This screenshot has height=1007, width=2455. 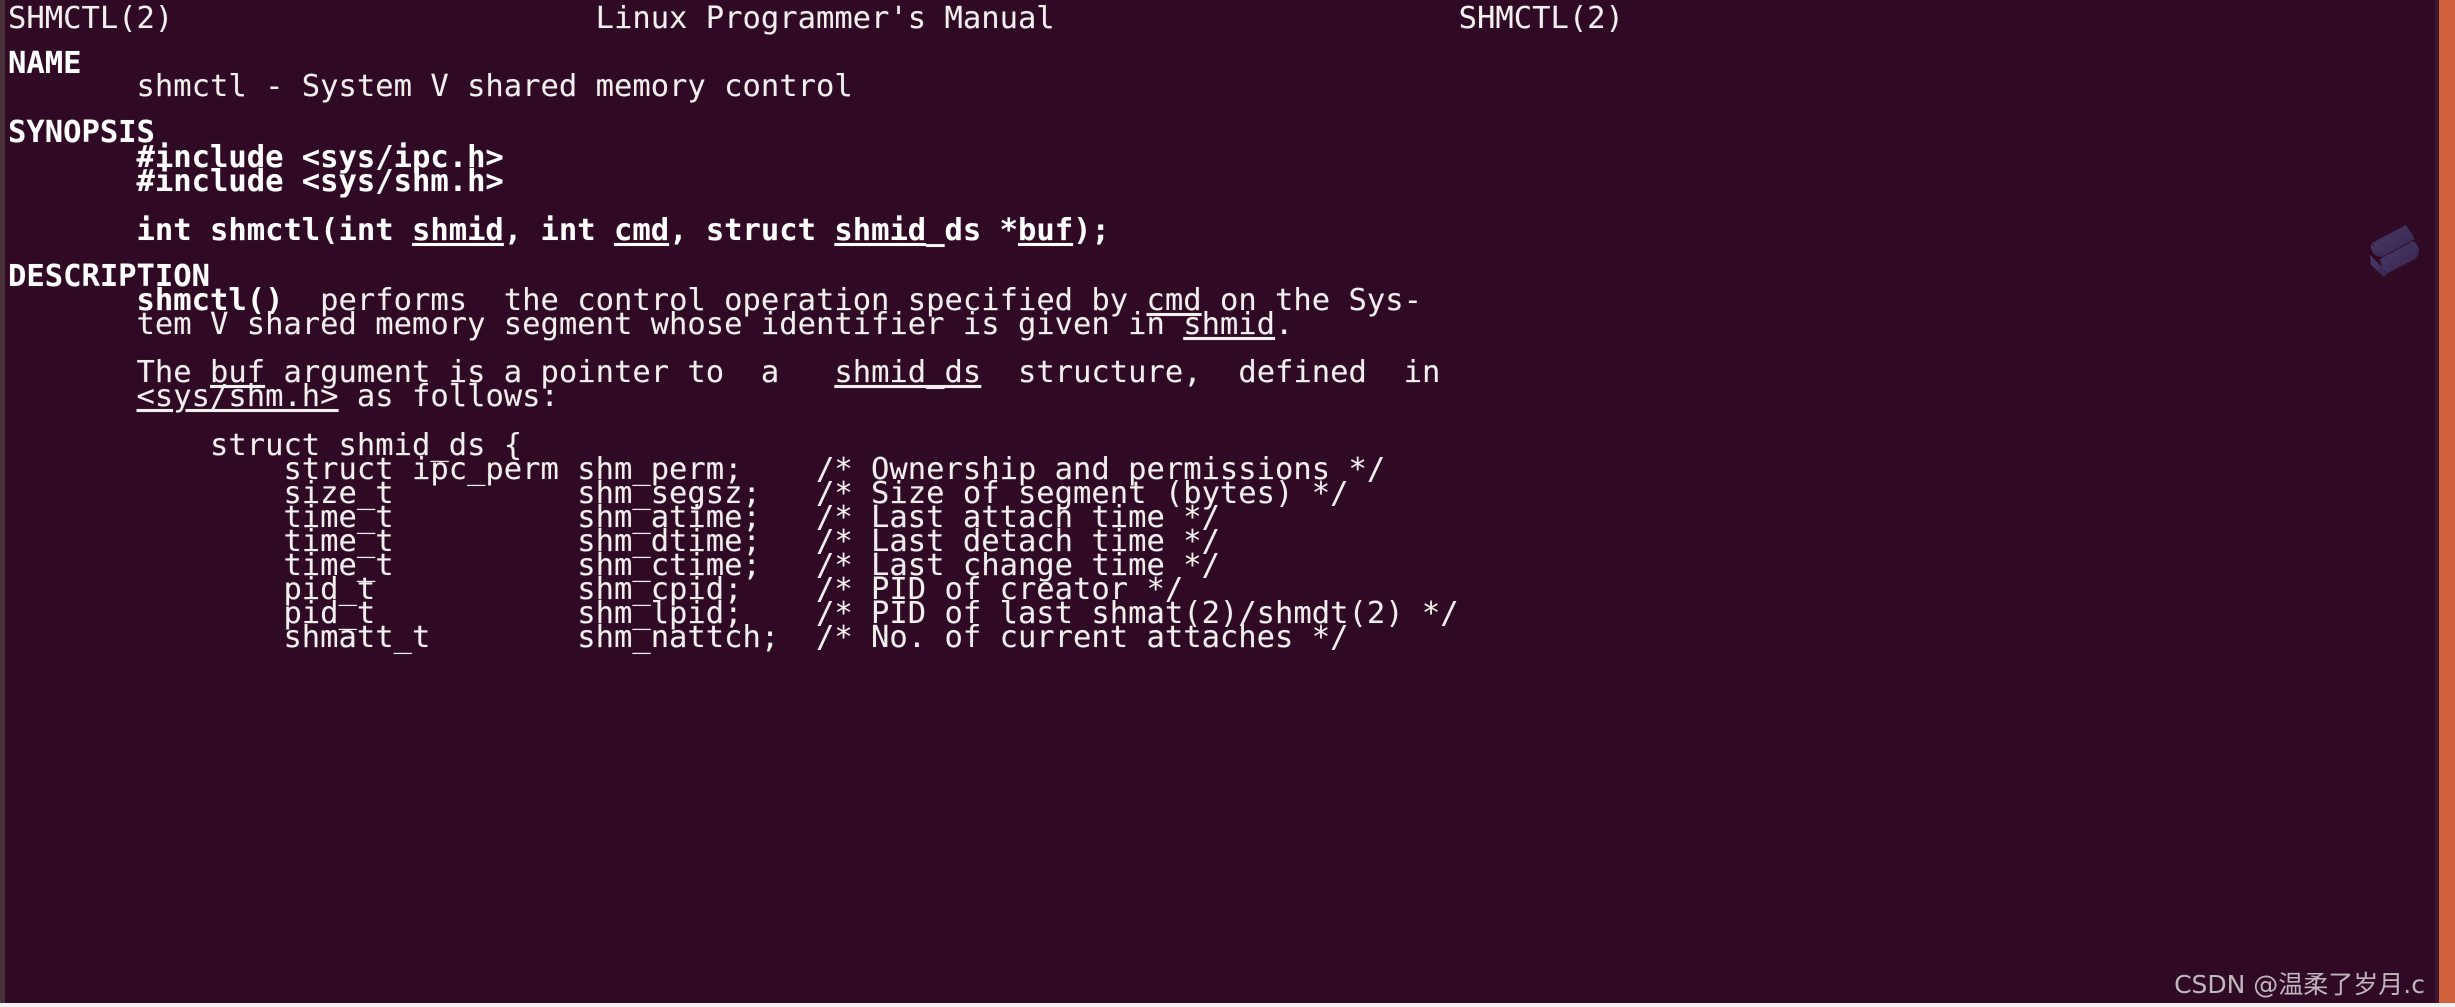 What do you see at coordinates (2447, 503) in the screenshot?
I see `scrollbar` at bounding box center [2447, 503].